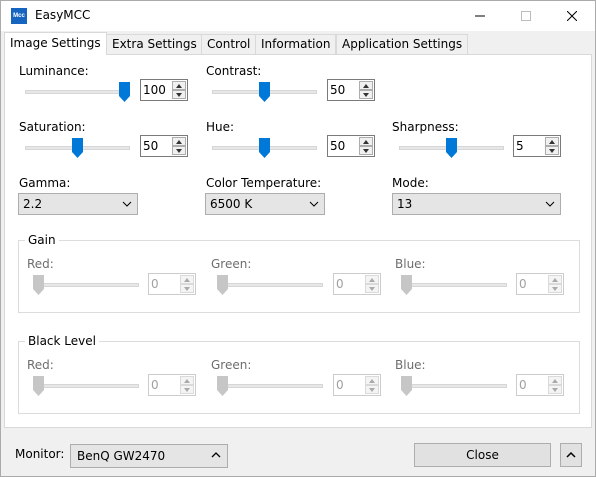 The width and height of the screenshot is (596, 477). What do you see at coordinates (270, 285) in the screenshot?
I see `gain-green-slider` at bounding box center [270, 285].